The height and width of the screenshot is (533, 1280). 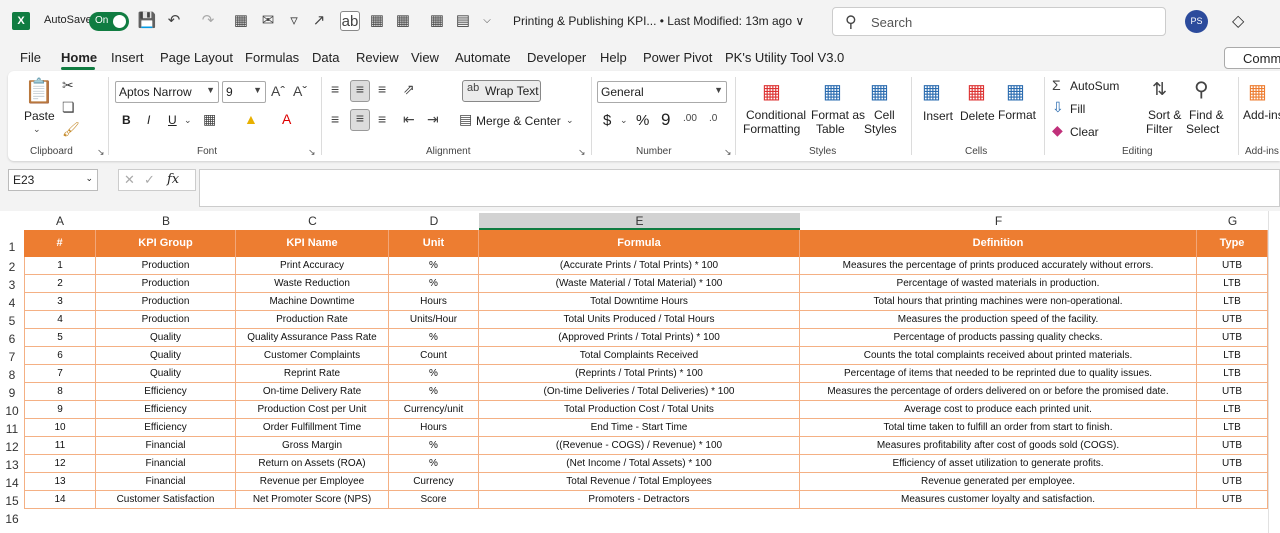 What do you see at coordinates (319, 21) in the screenshot?
I see `share-icon: ↗` at bounding box center [319, 21].